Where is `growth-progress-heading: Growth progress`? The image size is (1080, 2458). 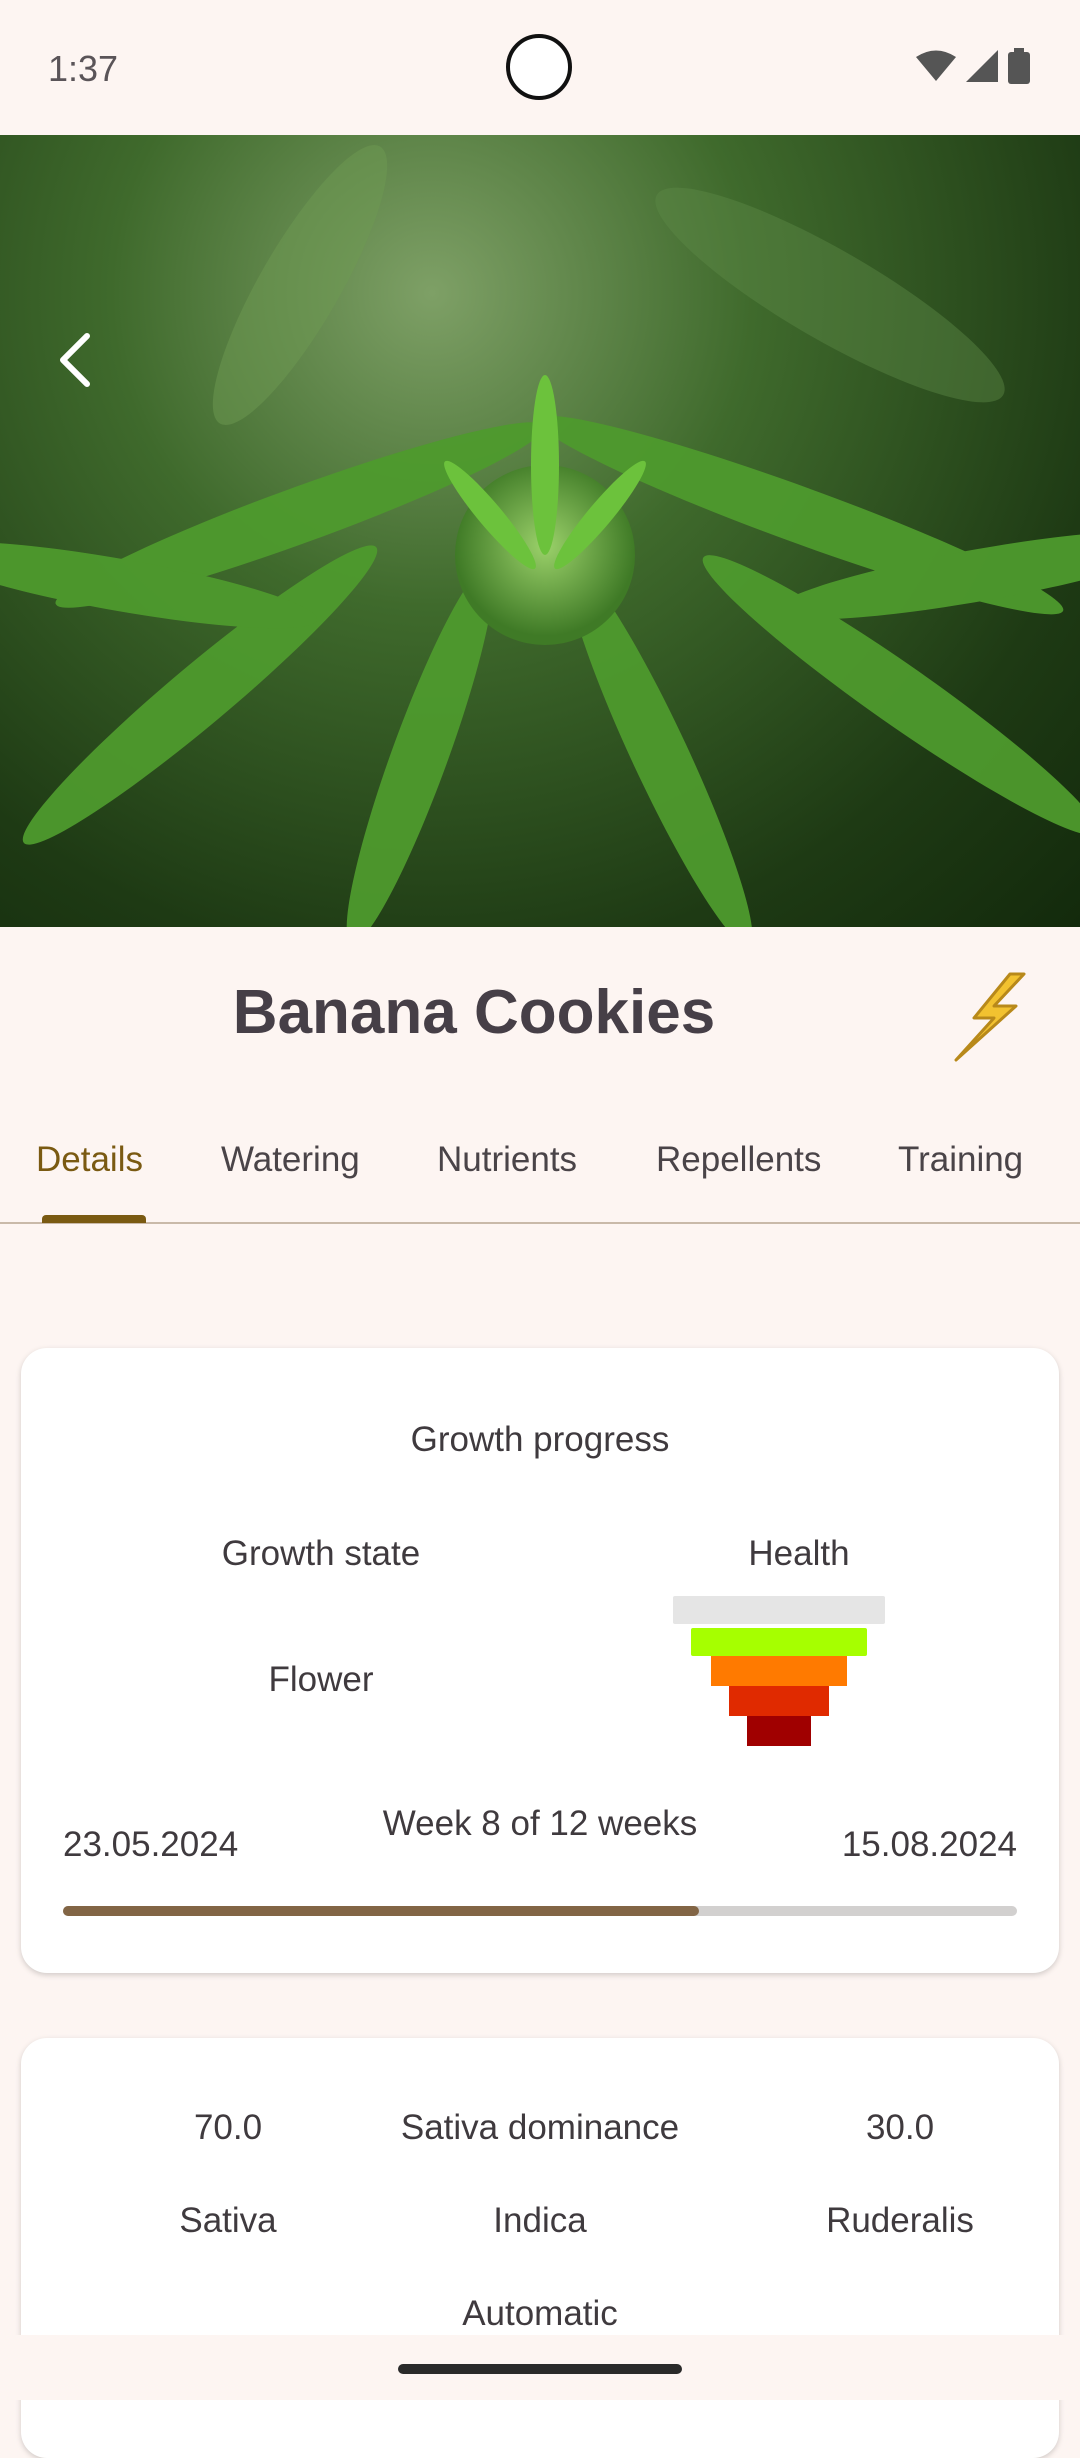 growth-progress-heading: Growth progress is located at coordinates (540, 1439).